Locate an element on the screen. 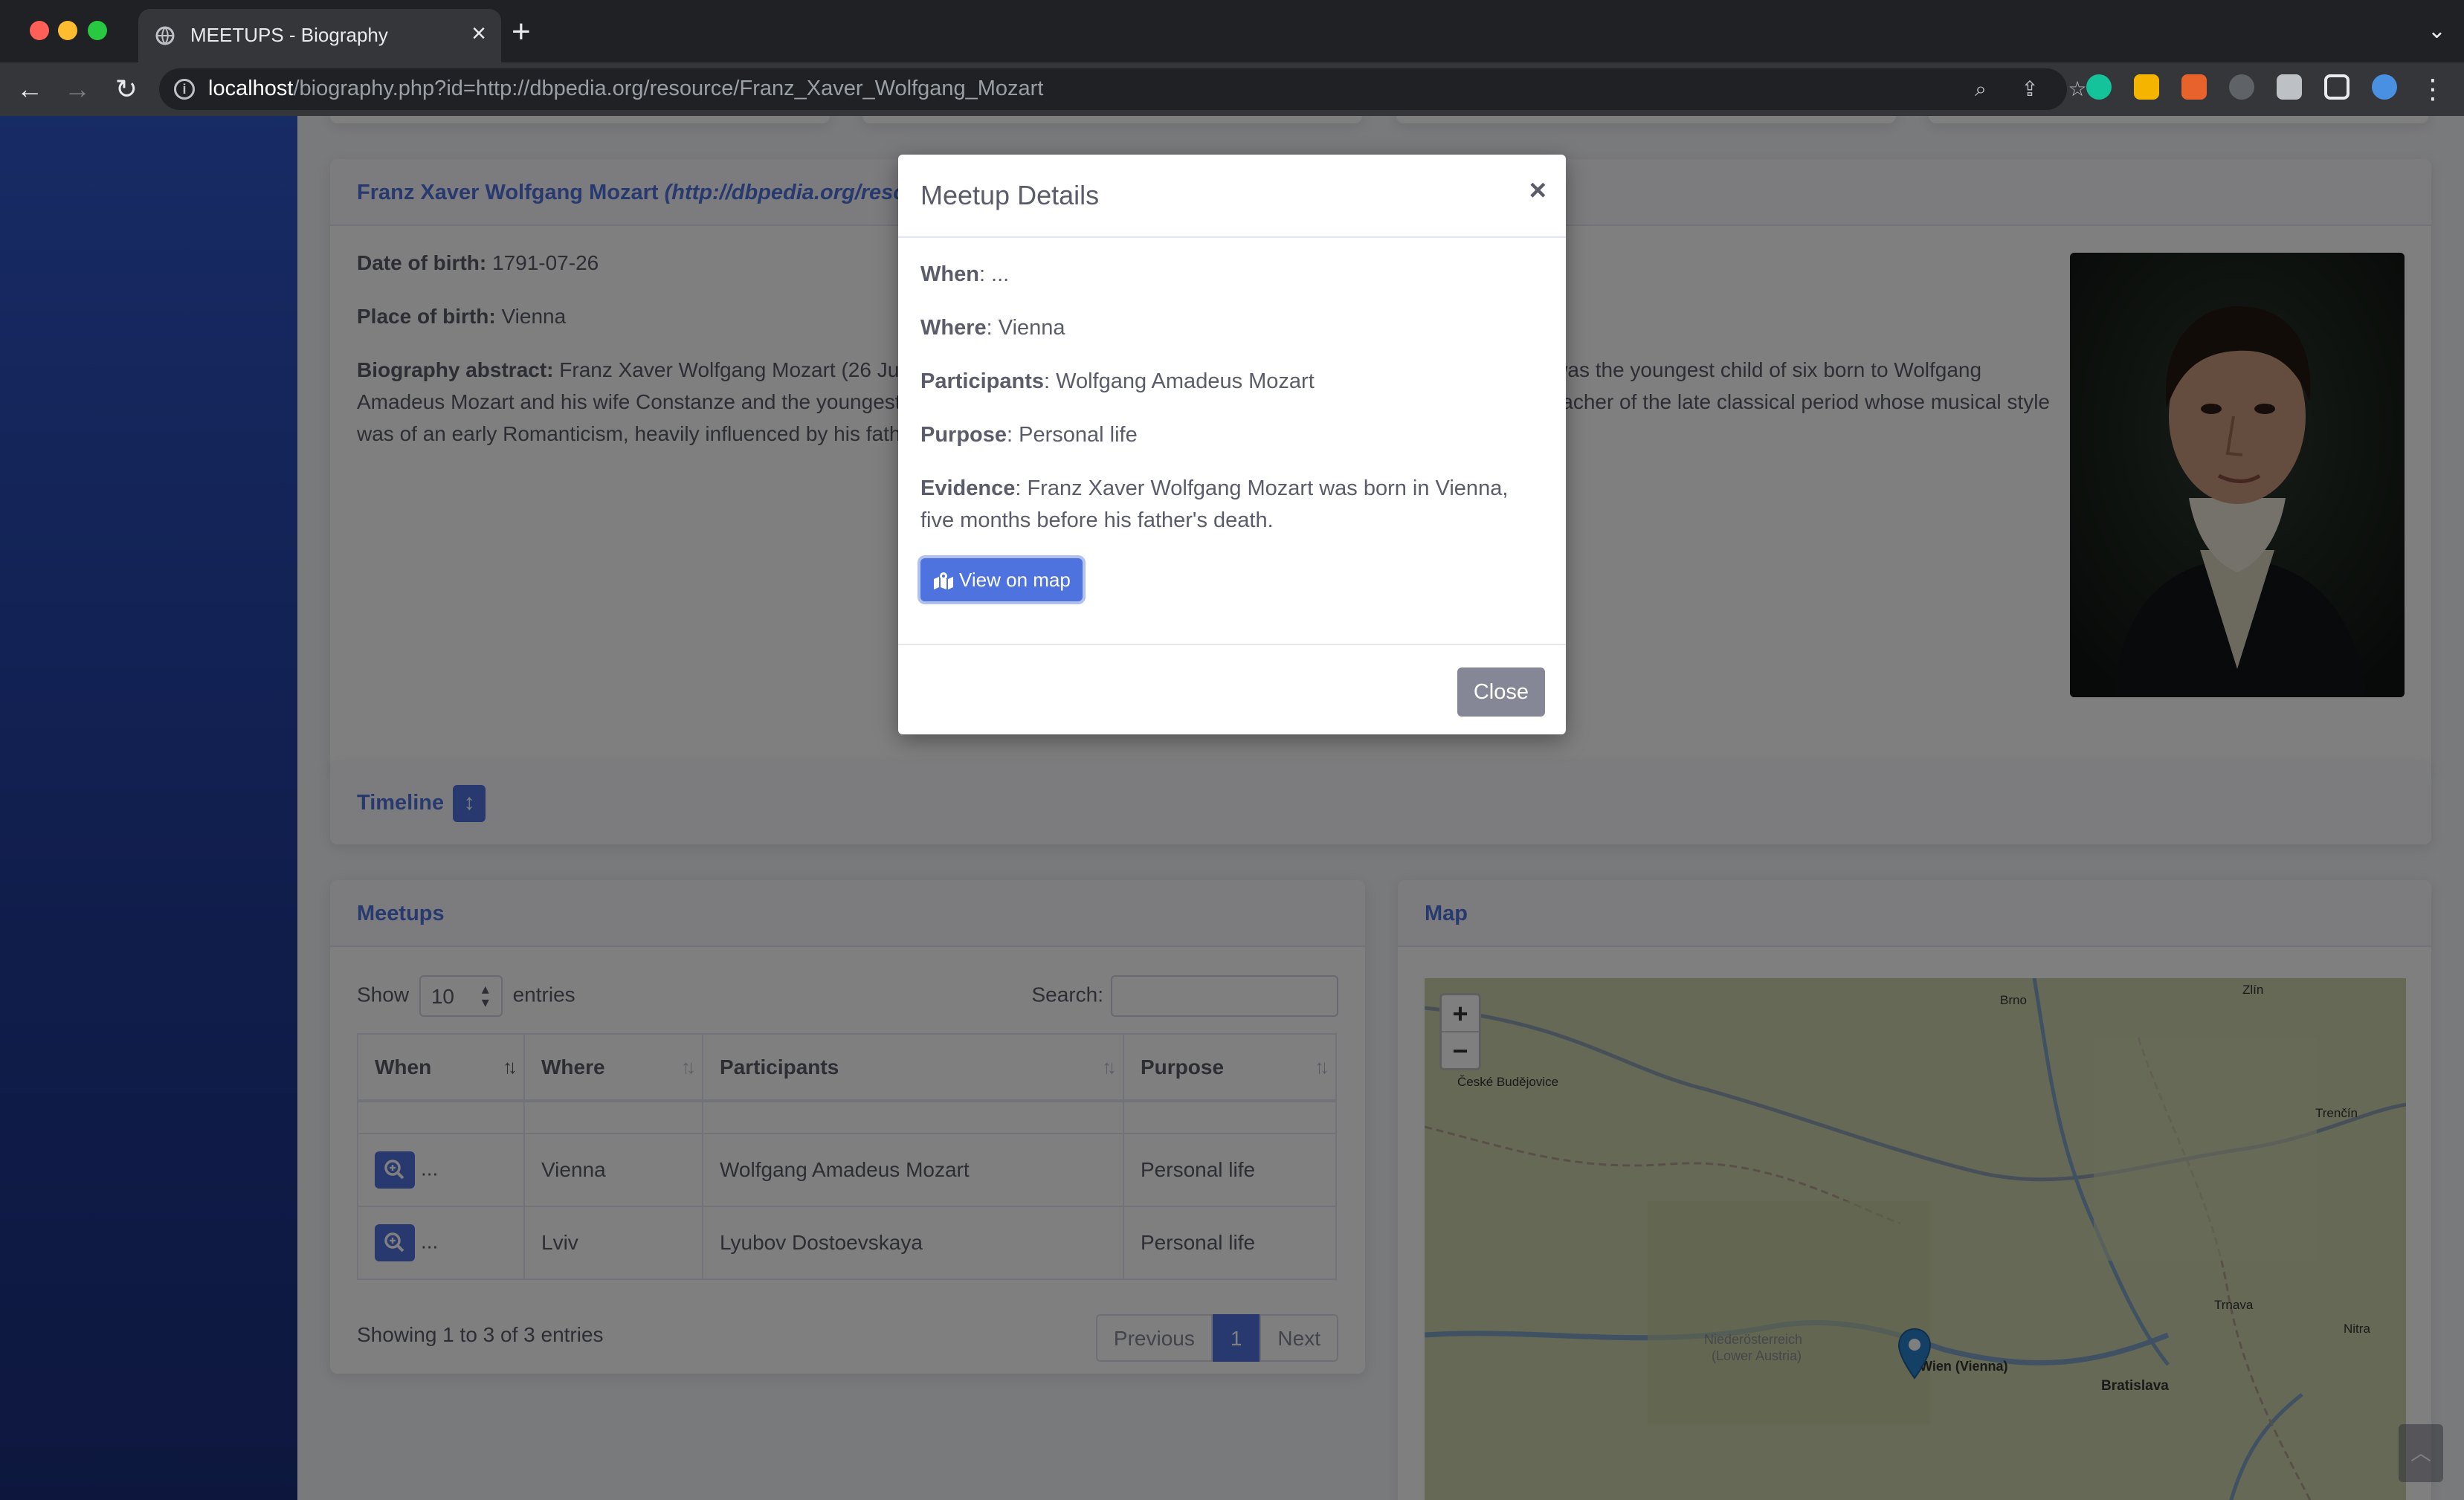 Image resolution: width=2464 pixels, height=1500 pixels. side-panel-icon is located at coordinates (2336, 87).